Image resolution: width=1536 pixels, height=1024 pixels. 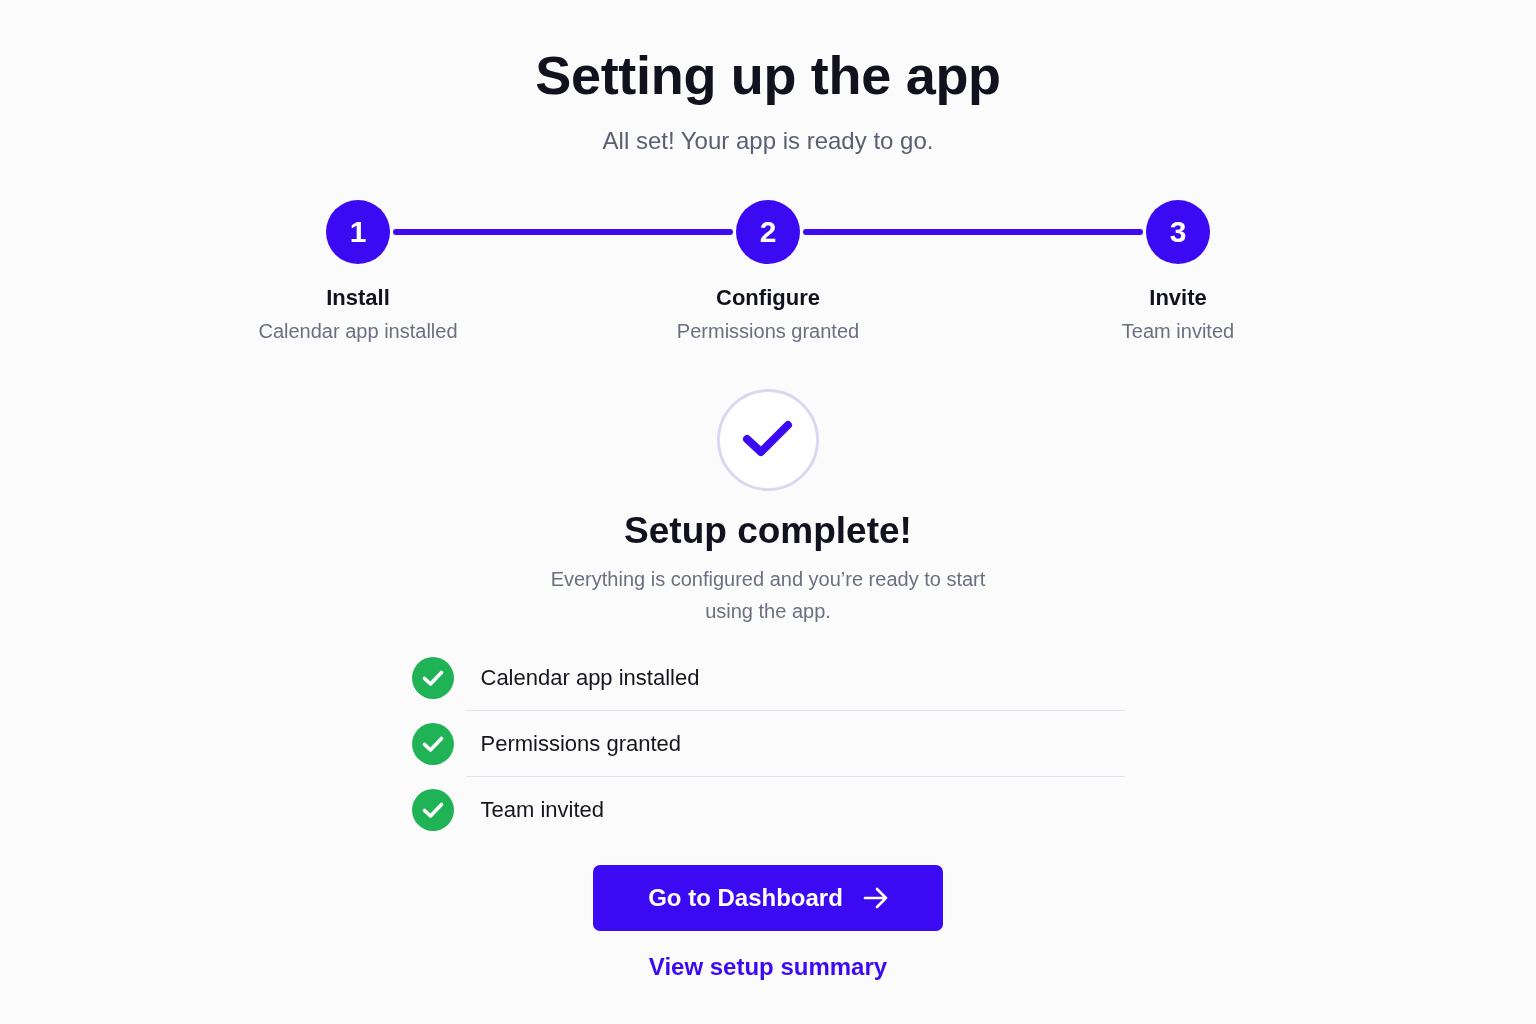 I want to click on checklist-item: Permissions granted, so click(x=581, y=743).